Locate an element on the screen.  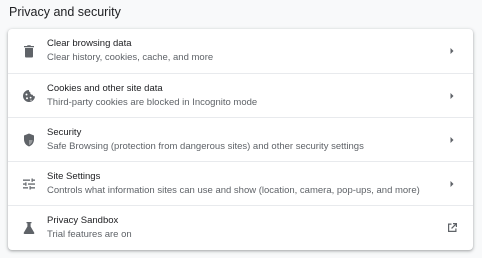
row-label: Cookies and other site data is located at coordinates (105, 88).